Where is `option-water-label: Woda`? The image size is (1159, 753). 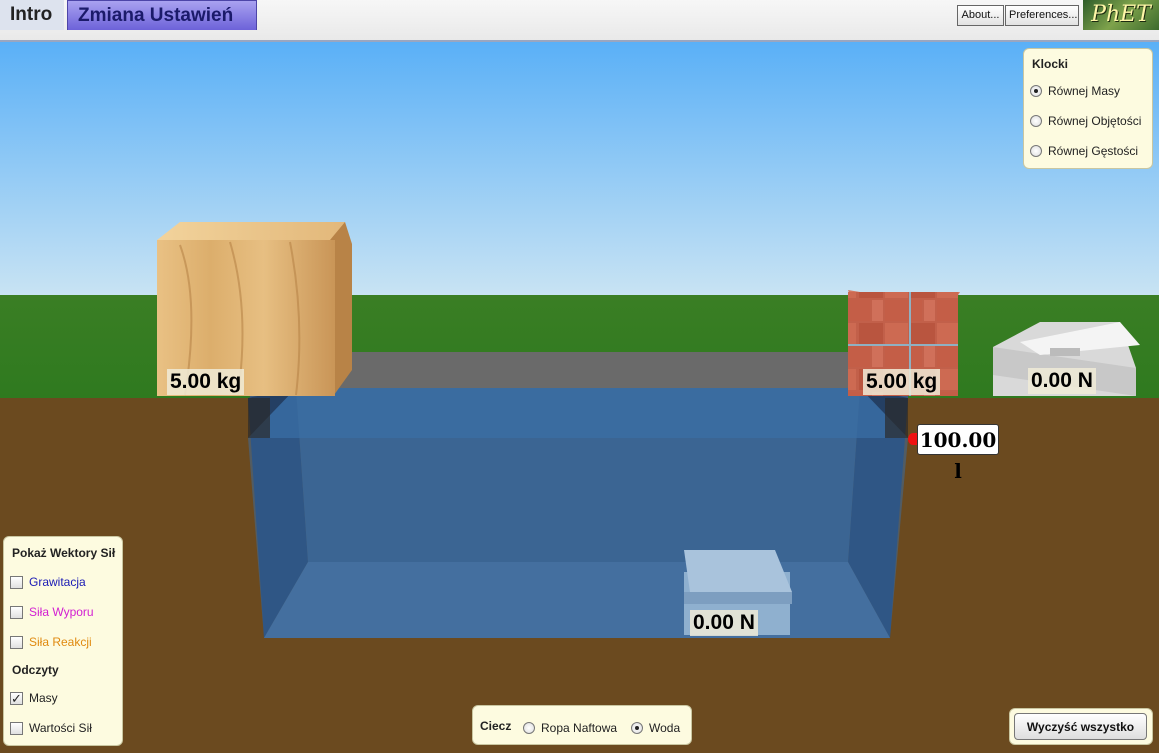
option-water-label: Woda is located at coordinates (665, 728).